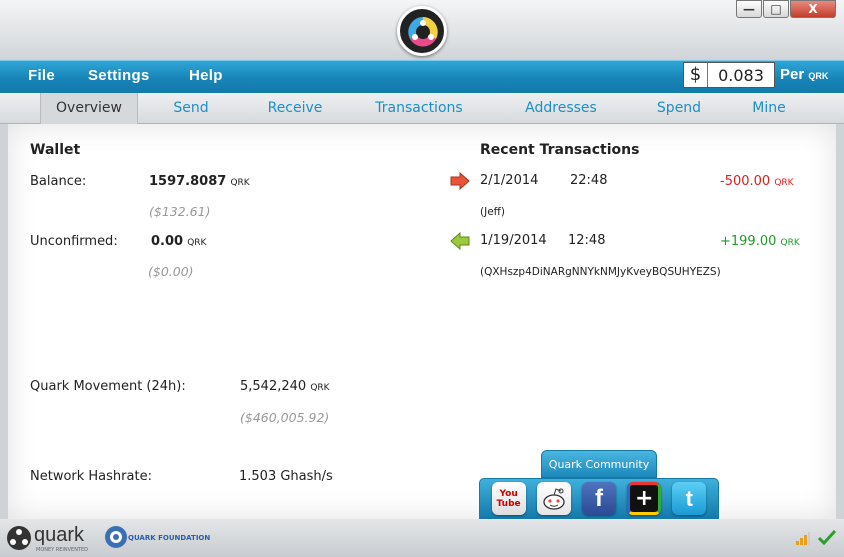 The height and width of the screenshot is (557, 844). I want to click on tab-send: Send, so click(191, 108).